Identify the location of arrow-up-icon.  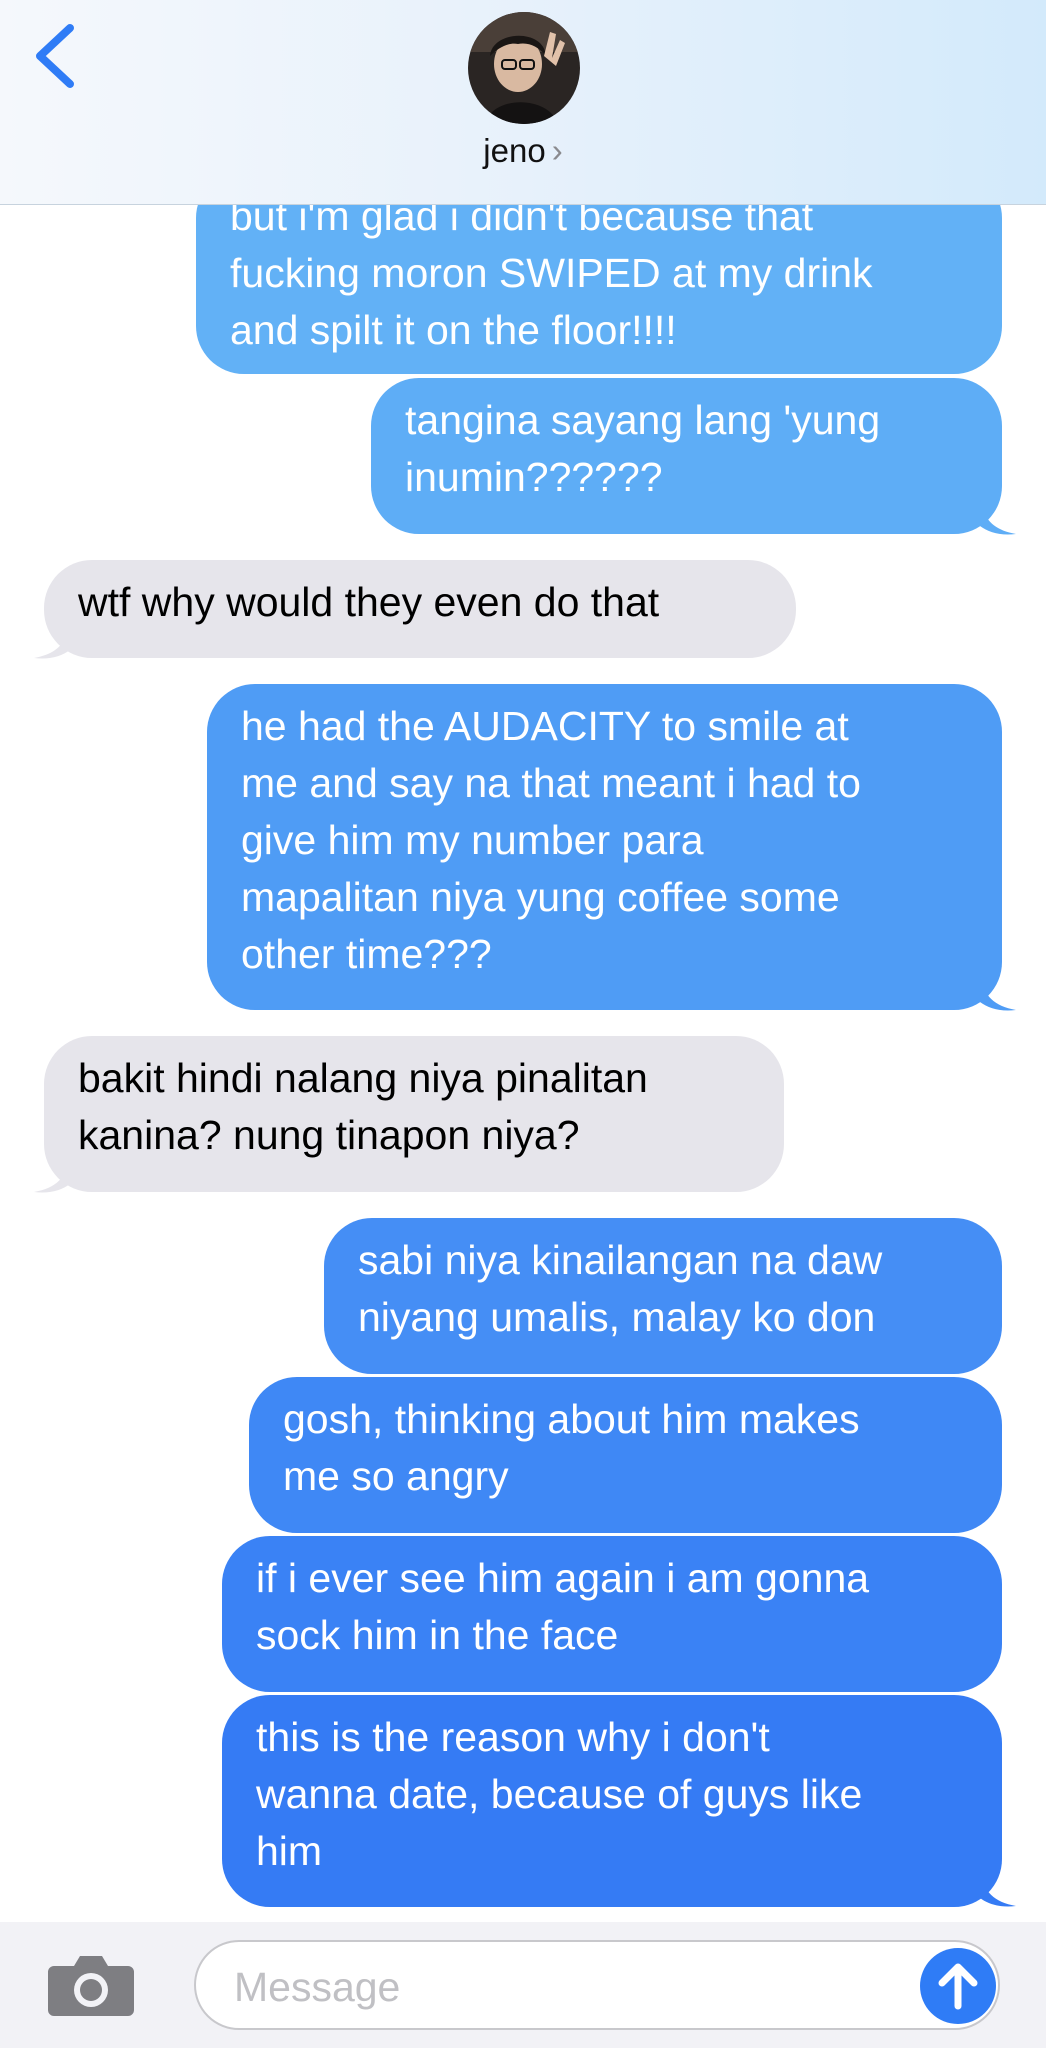
(958, 1986).